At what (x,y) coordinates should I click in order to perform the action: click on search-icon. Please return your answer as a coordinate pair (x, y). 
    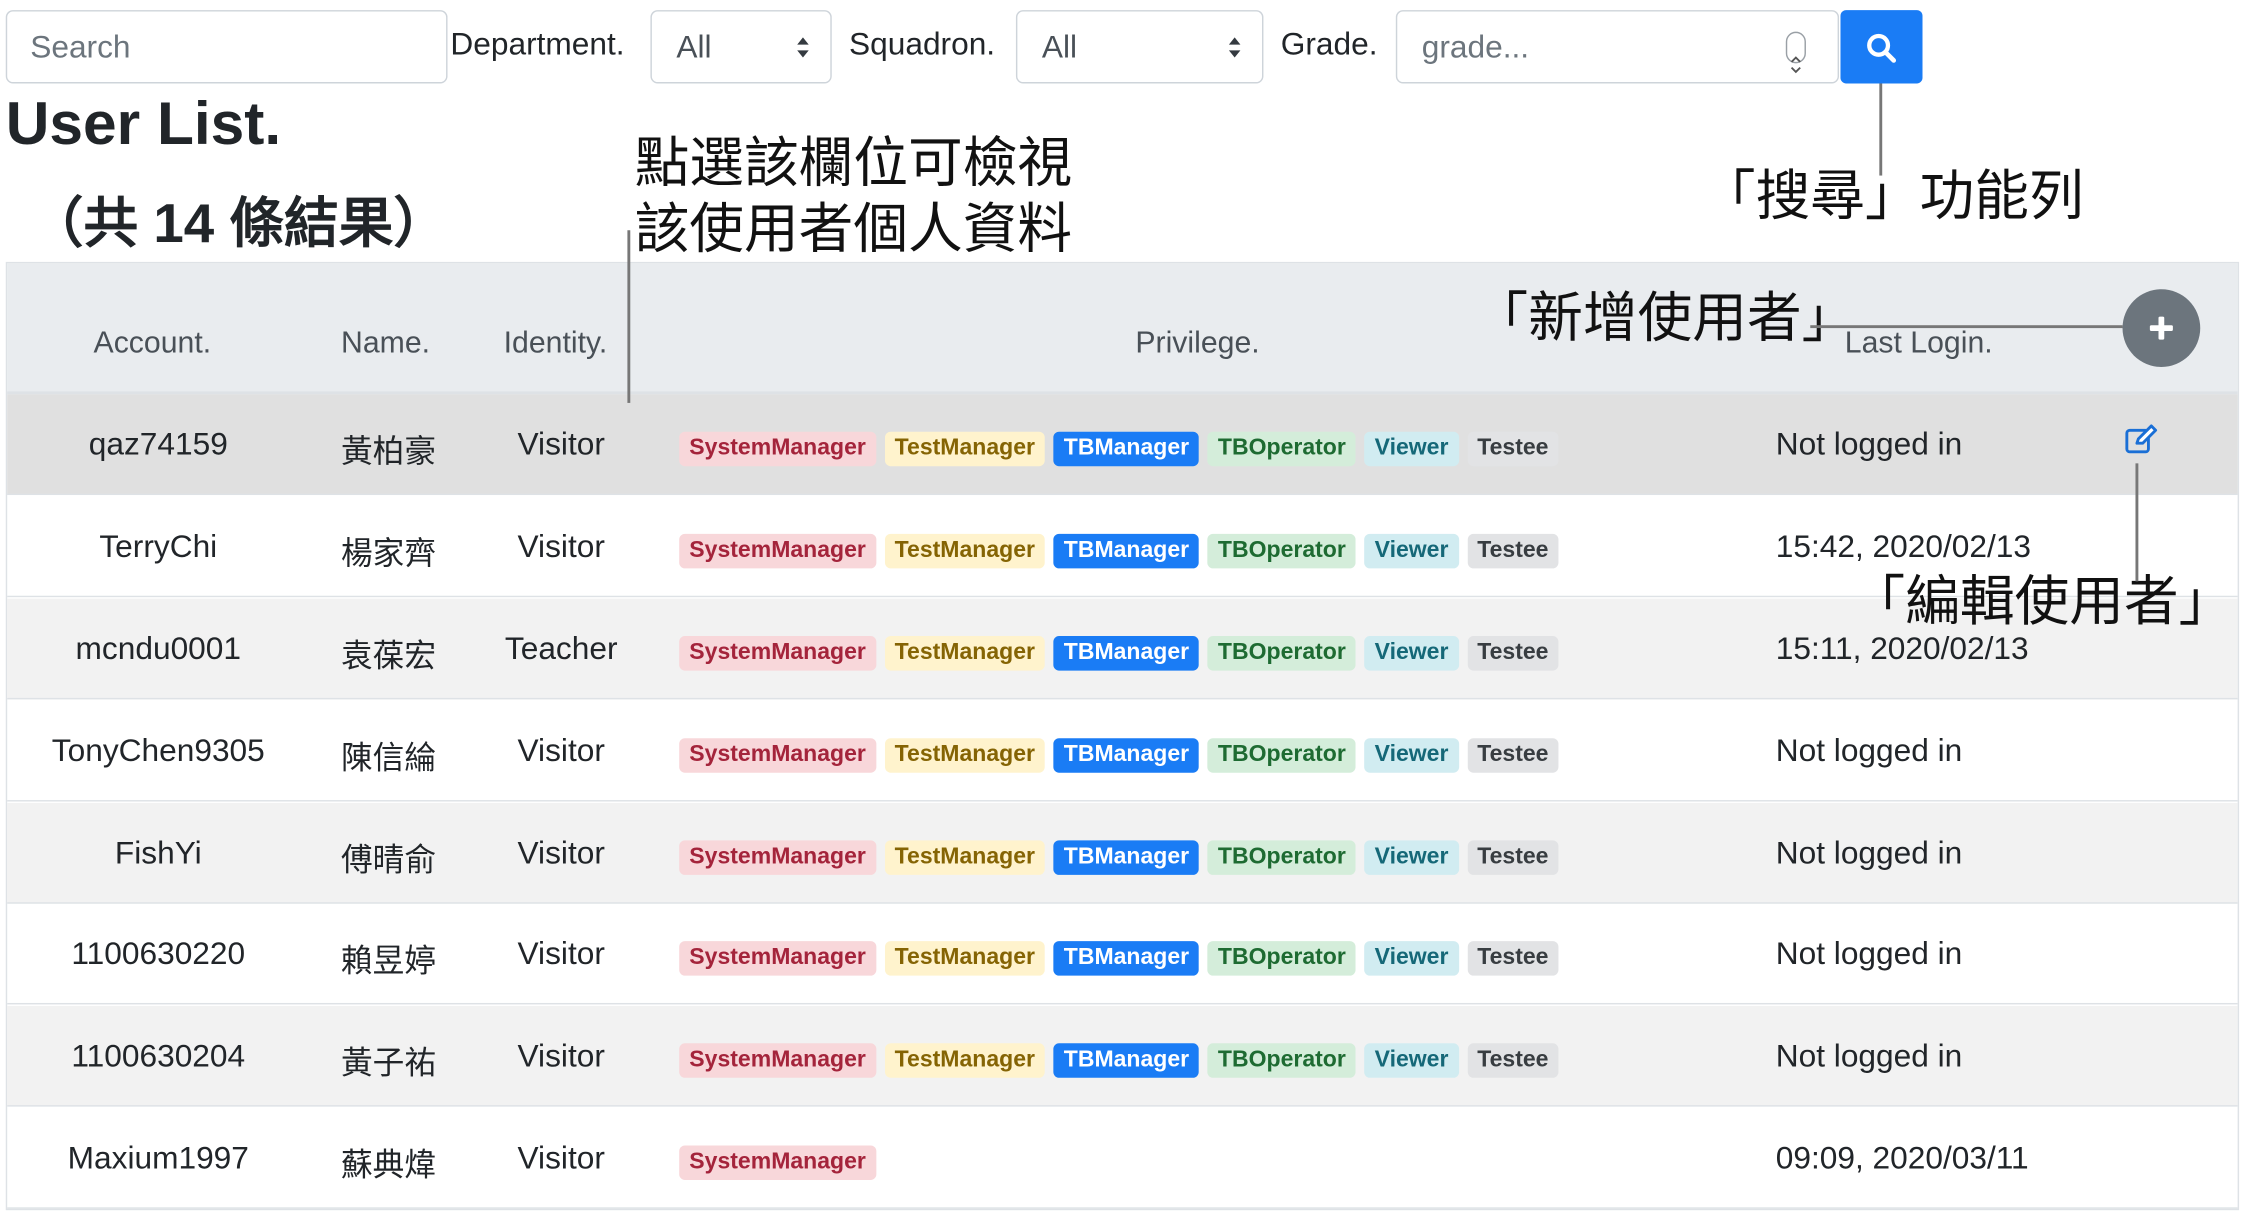
    Looking at the image, I should click on (1882, 48).